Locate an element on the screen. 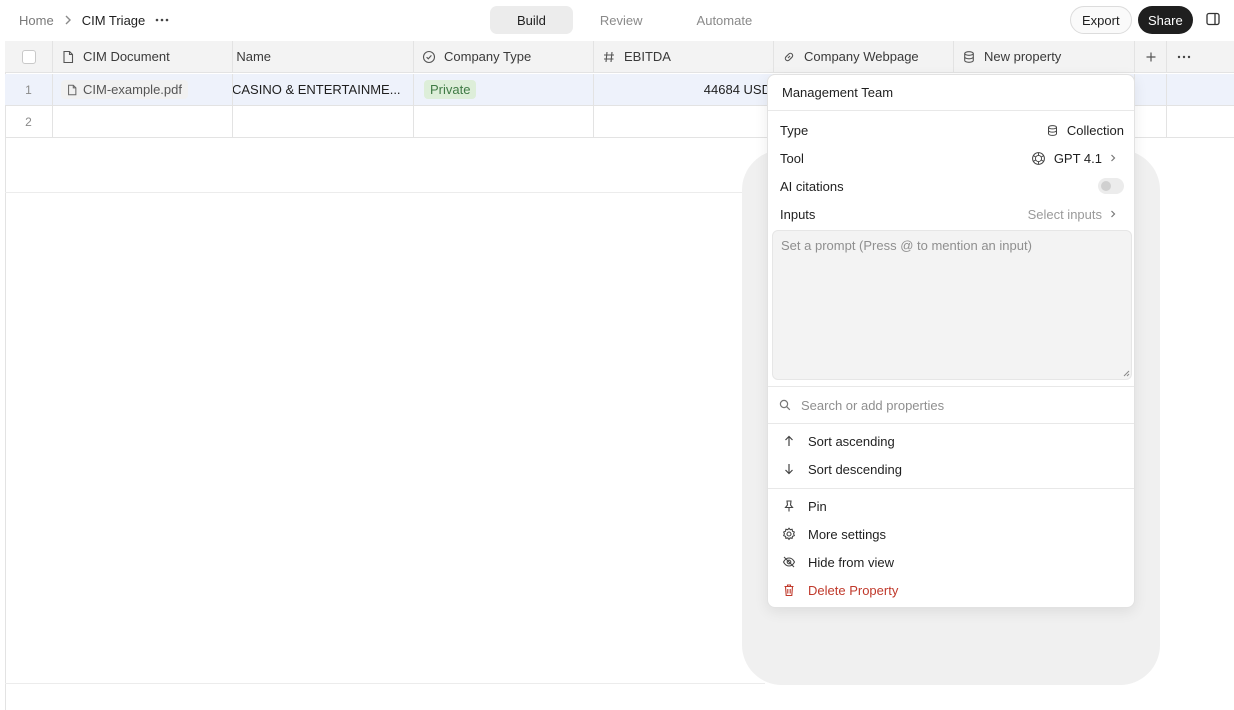  hide-from-view-item: Hide from view is located at coordinates (952, 562).